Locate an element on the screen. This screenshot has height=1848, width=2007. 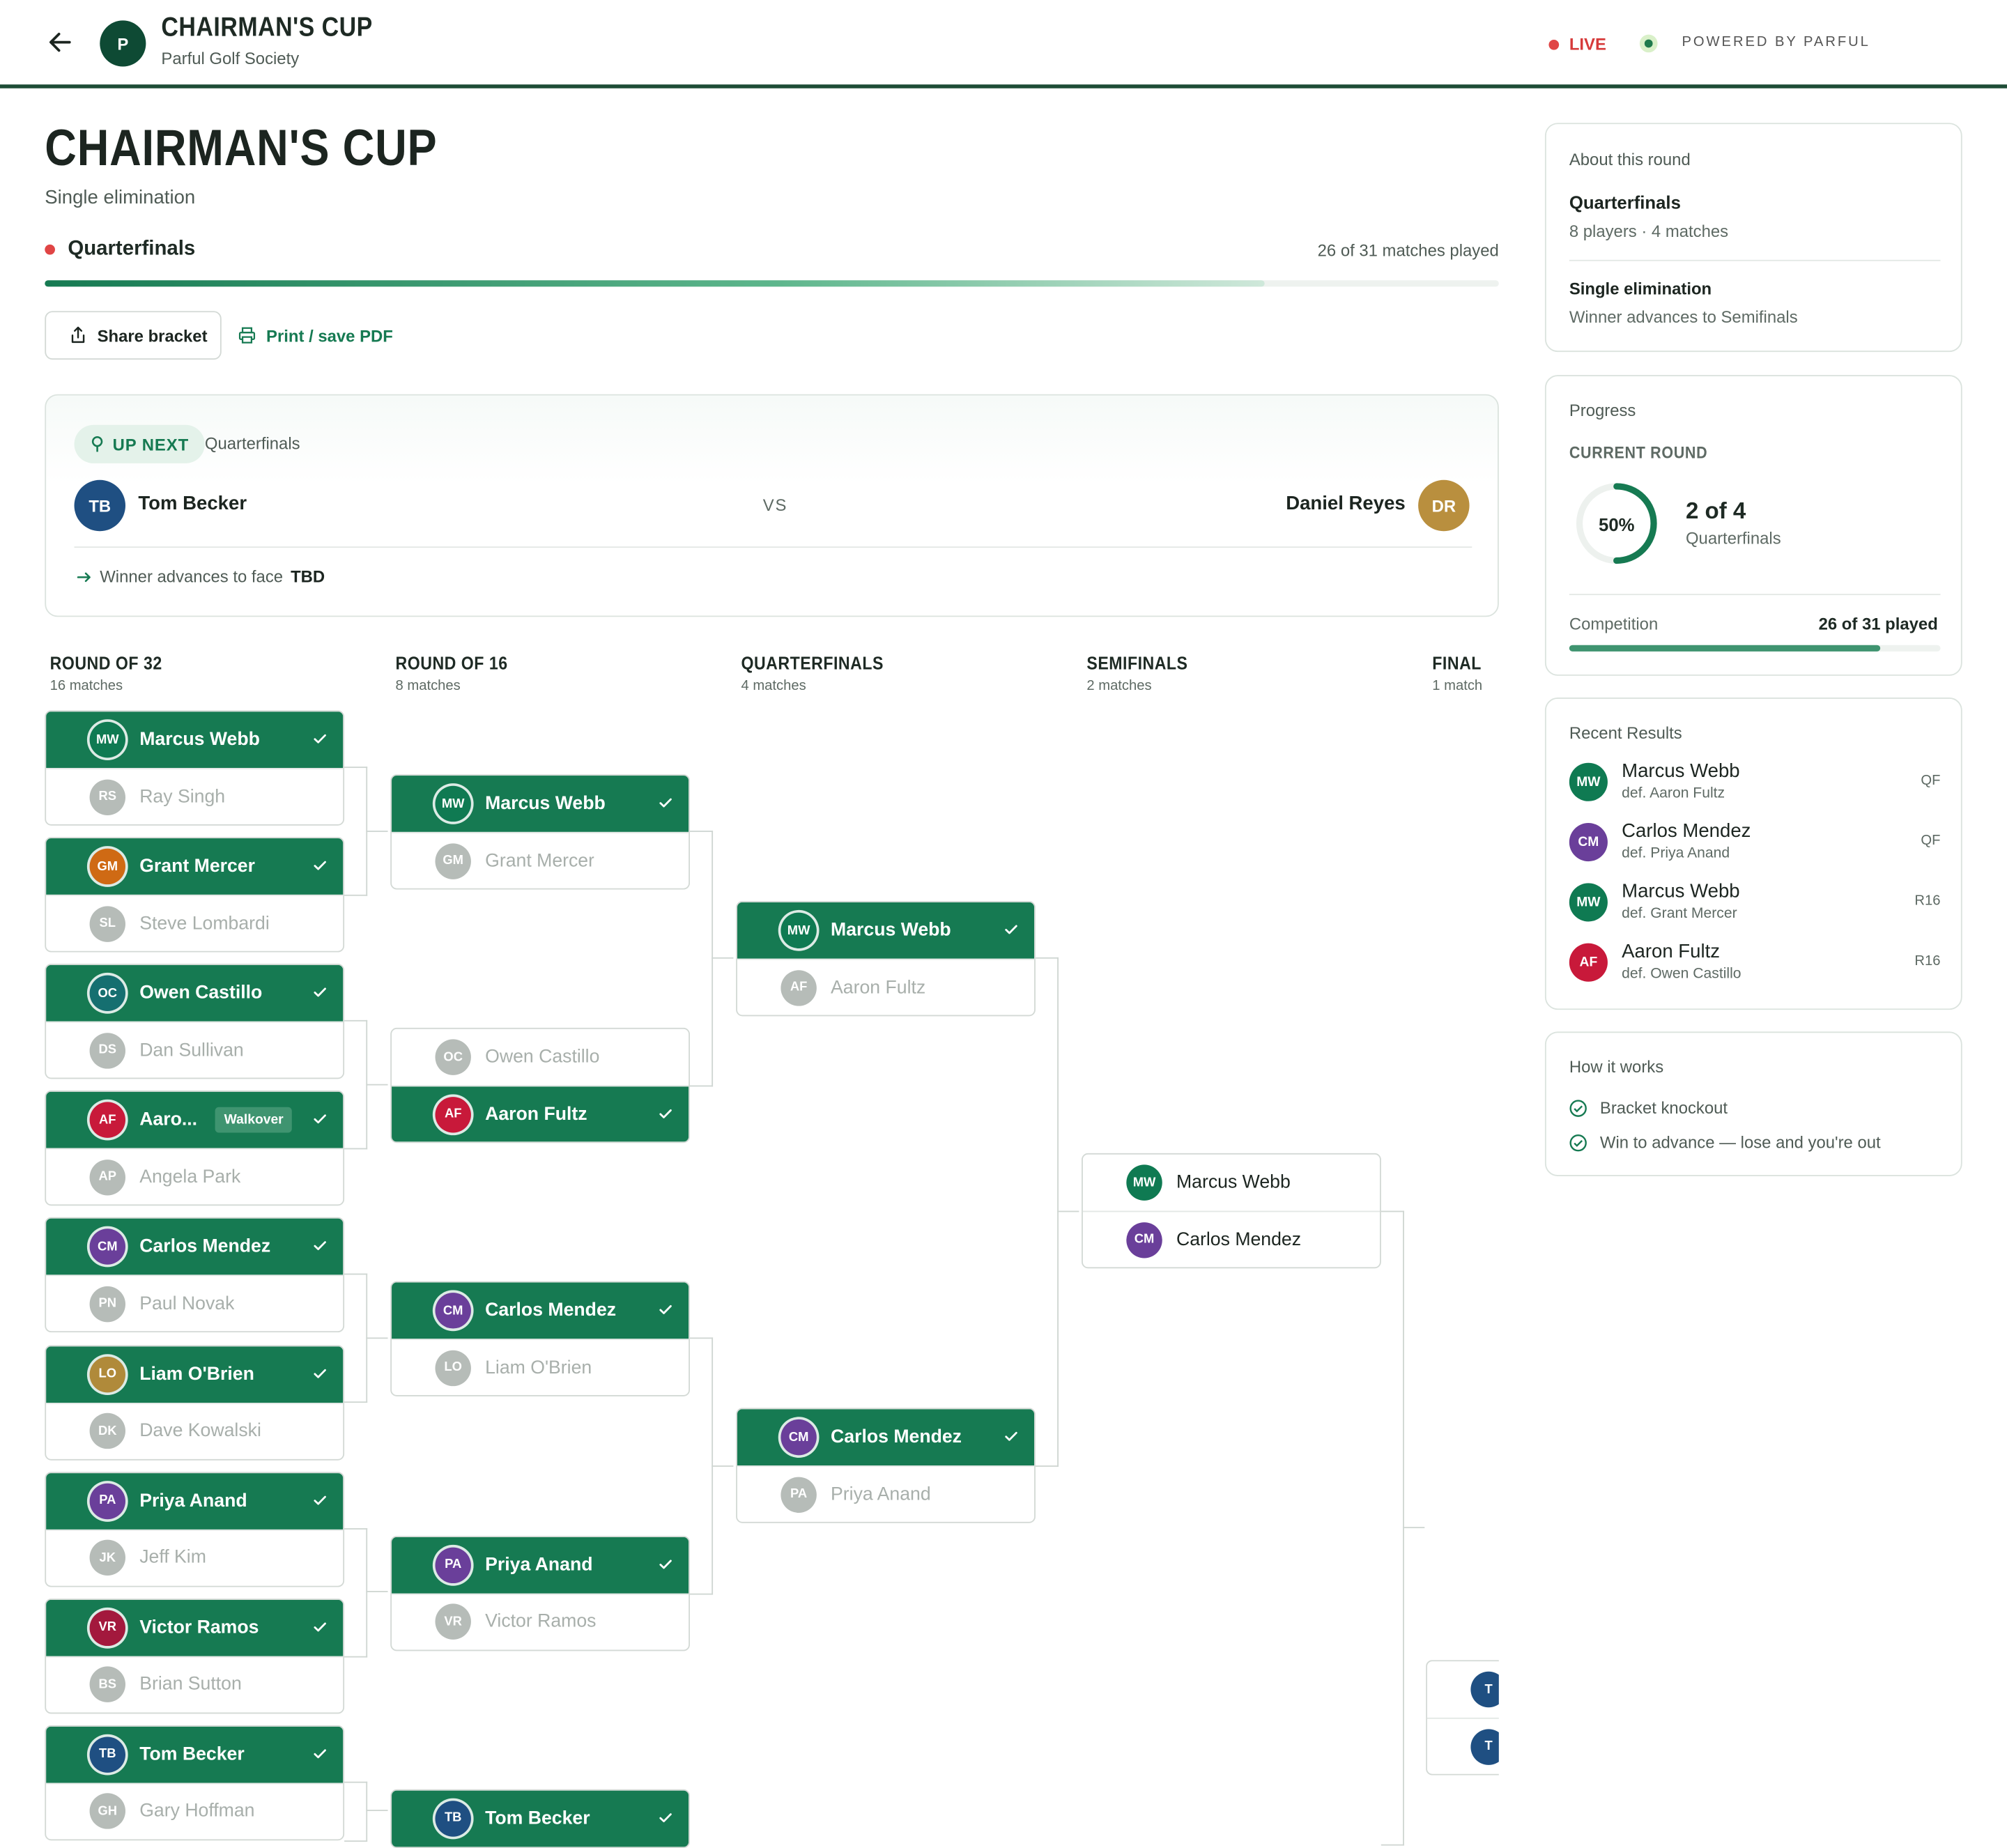
bracket-slot: AF Aaro... Walkover is located at coordinates (195, 1120).